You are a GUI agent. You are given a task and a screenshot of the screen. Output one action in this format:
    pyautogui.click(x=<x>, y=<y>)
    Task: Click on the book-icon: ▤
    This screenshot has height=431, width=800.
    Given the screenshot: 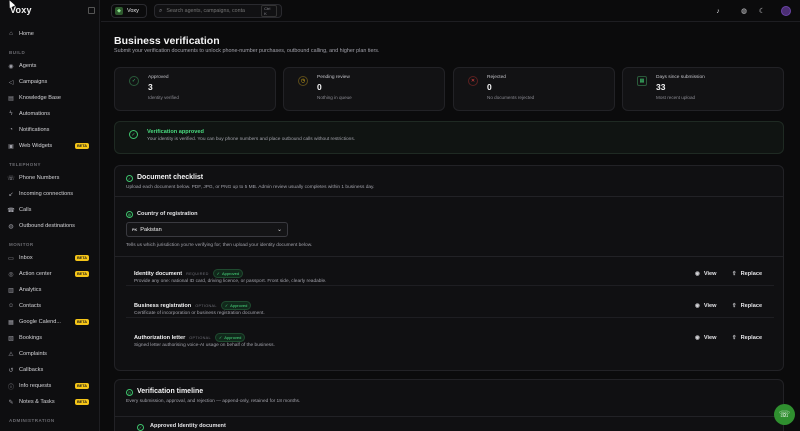 What is the action you would take?
    pyautogui.click(x=11, y=98)
    